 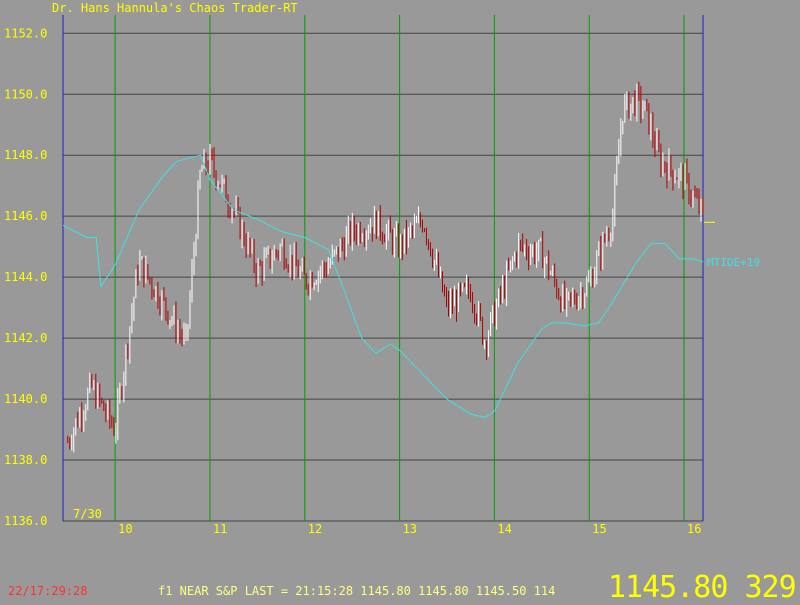 What do you see at coordinates (25, 33) in the screenshot?
I see `y-tick-label: 1152.0` at bounding box center [25, 33].